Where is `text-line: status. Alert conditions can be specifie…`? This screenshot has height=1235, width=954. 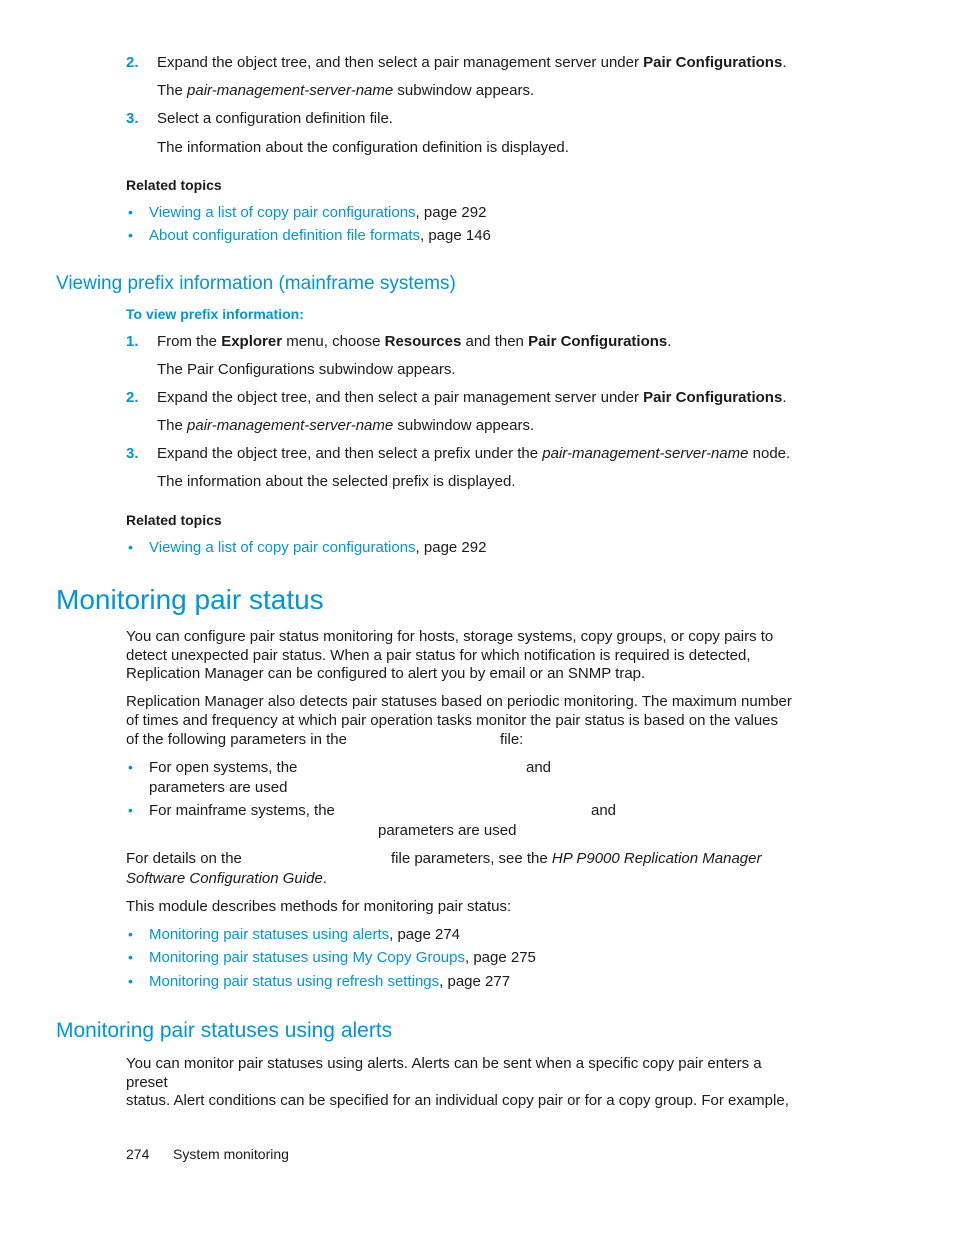
text-line: status. Alert conditions can be specifie… is located at coordinates (457, 1100).